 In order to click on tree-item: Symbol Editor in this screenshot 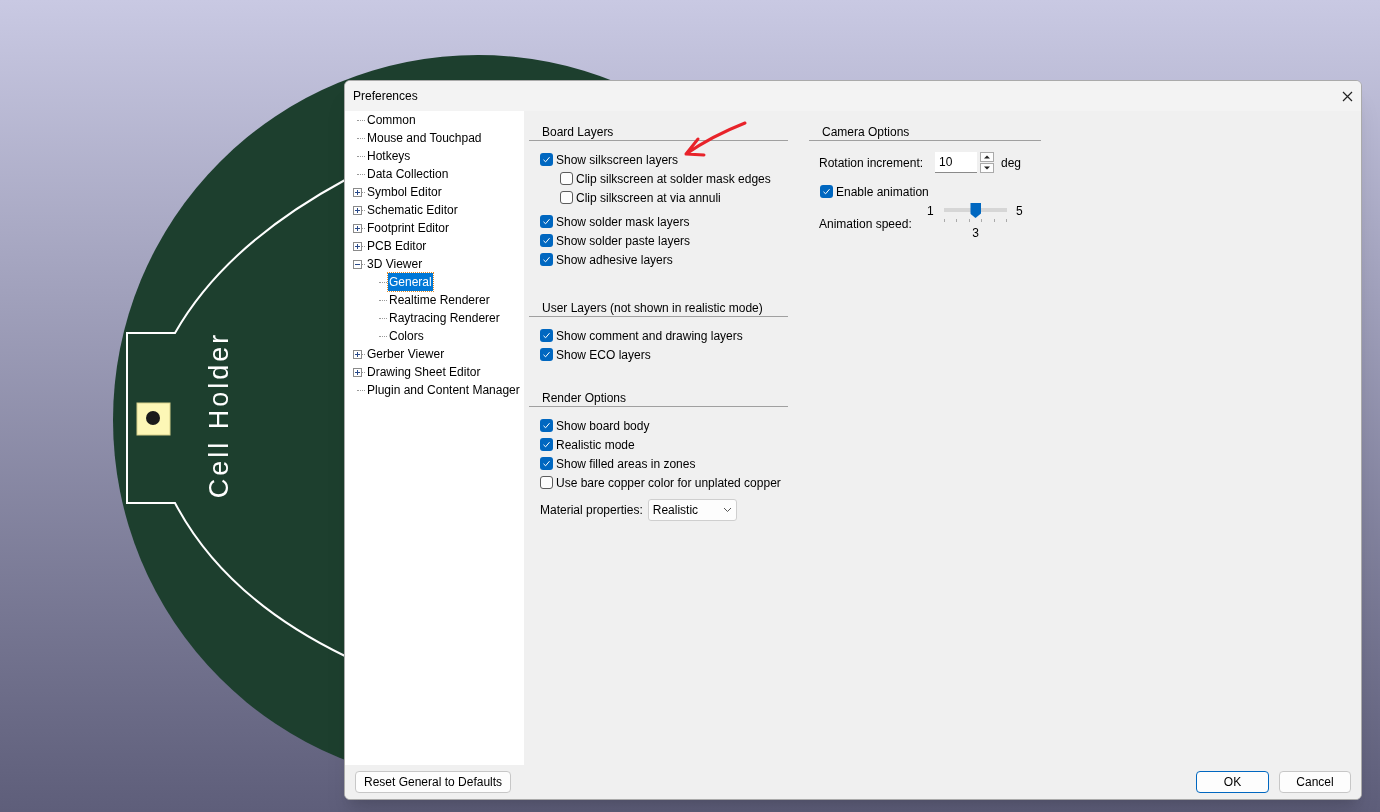, I will do `click(404, 192)`.